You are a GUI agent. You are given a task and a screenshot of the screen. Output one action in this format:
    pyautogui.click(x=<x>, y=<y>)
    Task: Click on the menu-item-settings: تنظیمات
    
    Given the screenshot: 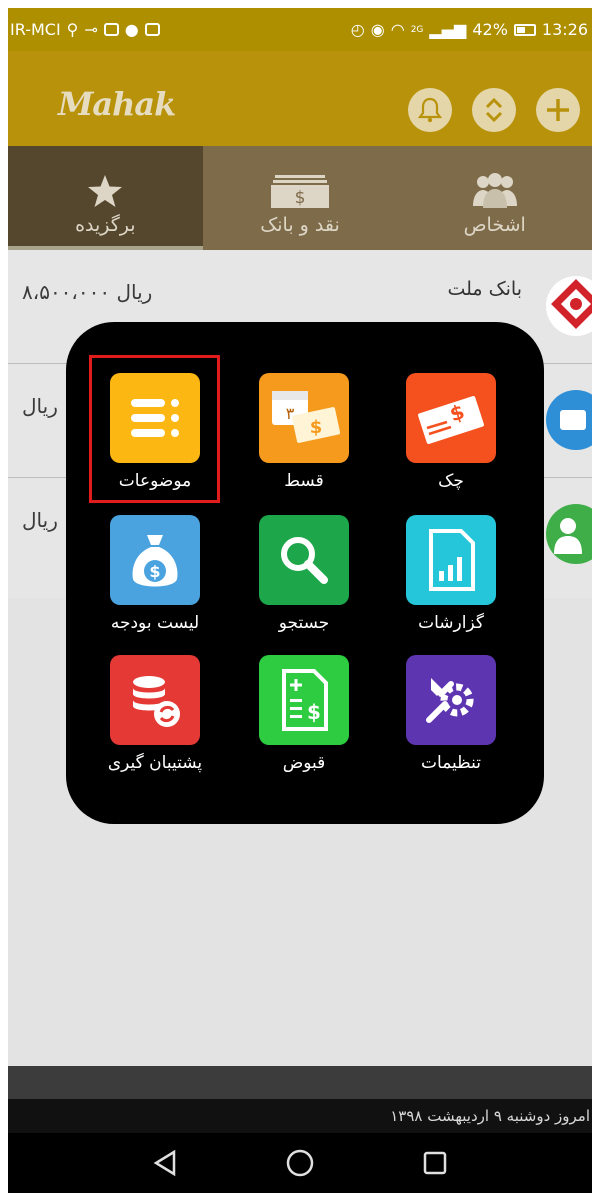 What is the action you would take?
    pyautogui.click(x=451, y=714)
    